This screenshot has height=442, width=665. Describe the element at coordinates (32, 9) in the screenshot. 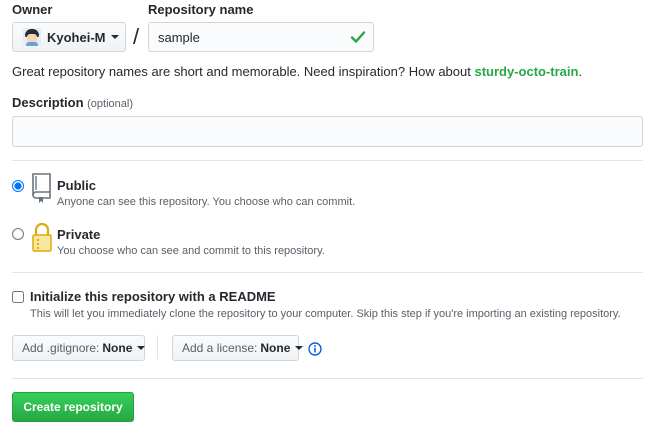

I see `owner-label: Owner` at that location.